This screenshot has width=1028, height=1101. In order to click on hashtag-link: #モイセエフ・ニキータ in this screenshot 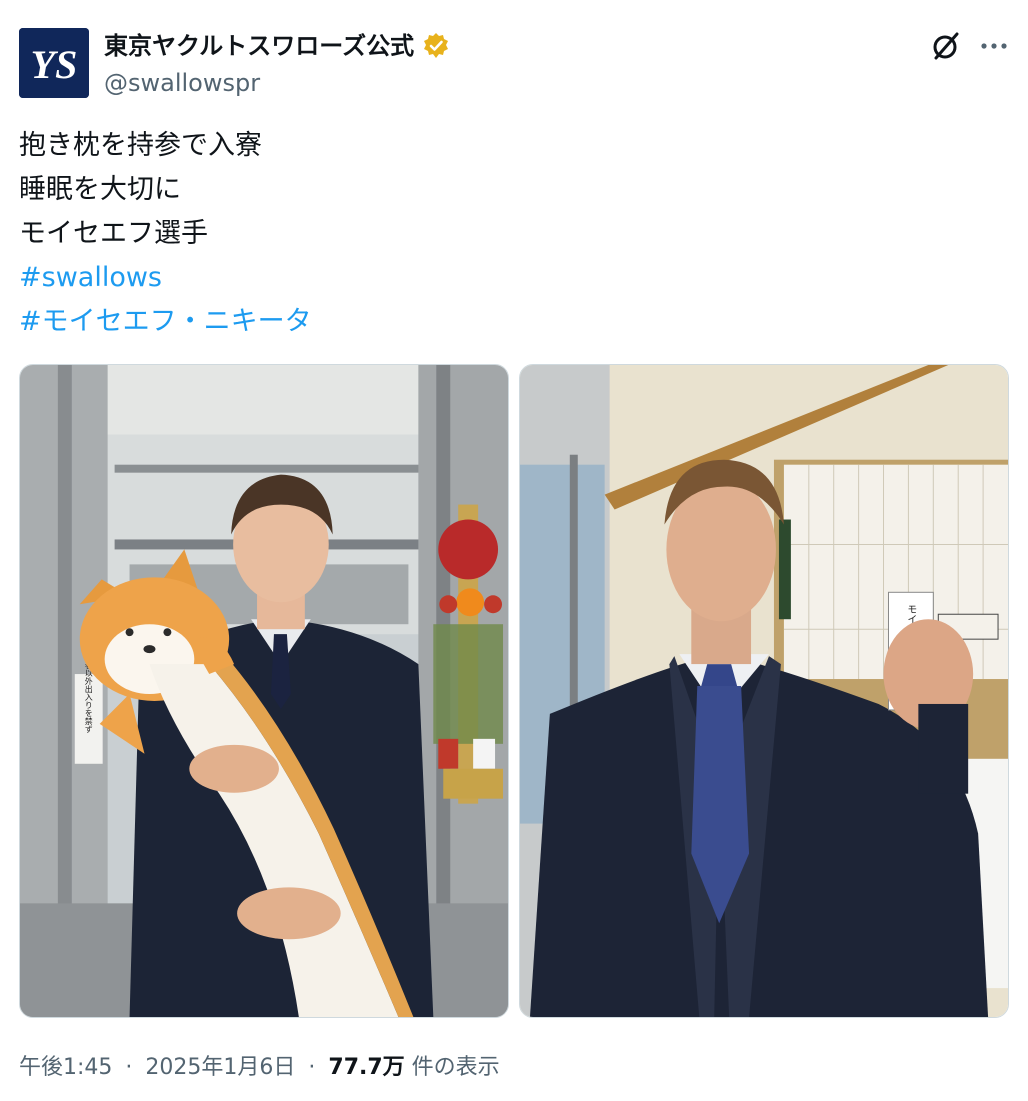, I will do `click(165, 322)`.